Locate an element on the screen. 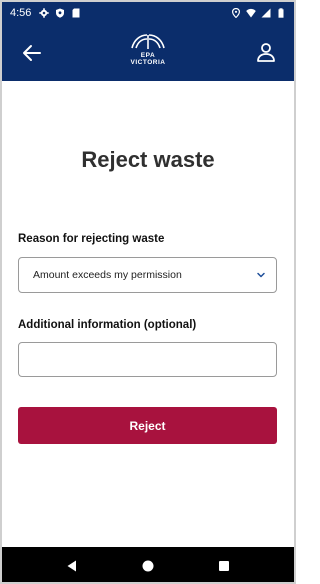 The width and height of the screenshot is (320, 584). logo-text-epa: EPA is located at coordinates (148, 55).